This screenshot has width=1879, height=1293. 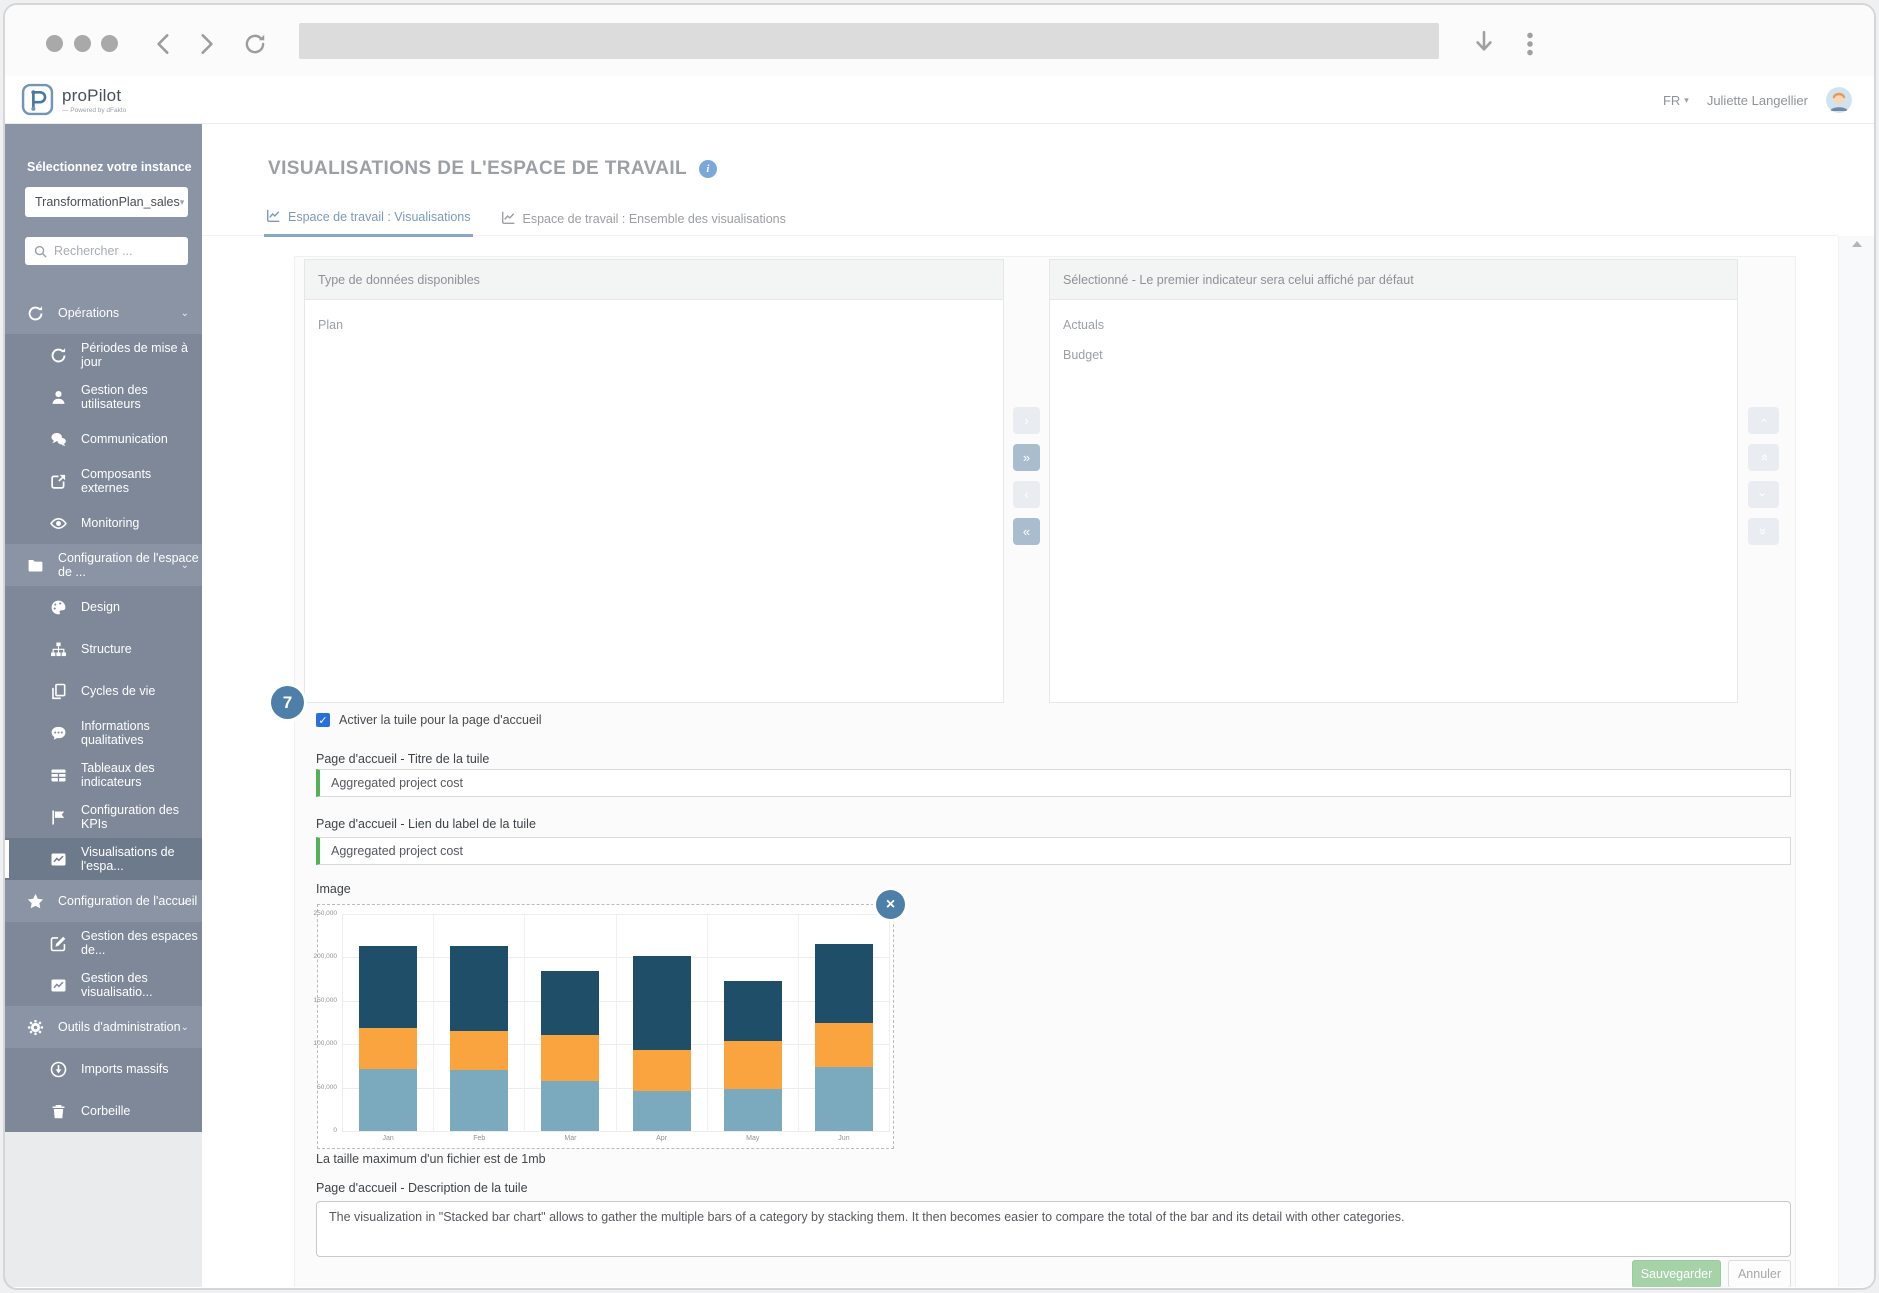 I want to click on bar-feb, so click(x=479, y=1038).